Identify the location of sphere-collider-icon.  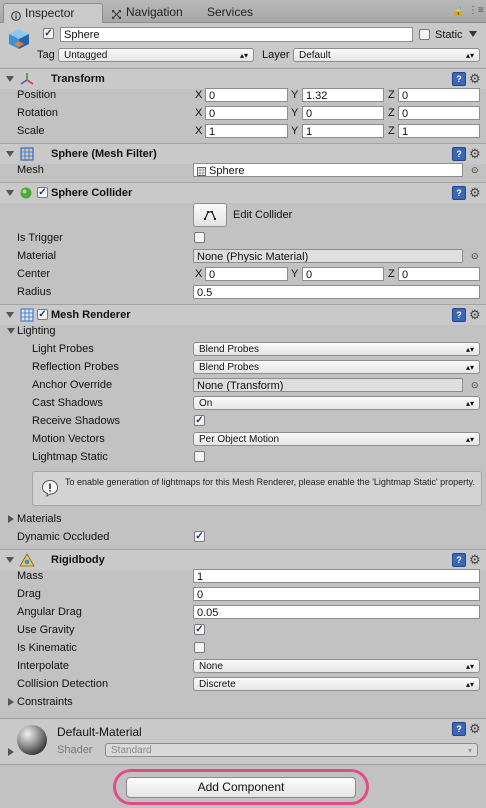
(26, 193).